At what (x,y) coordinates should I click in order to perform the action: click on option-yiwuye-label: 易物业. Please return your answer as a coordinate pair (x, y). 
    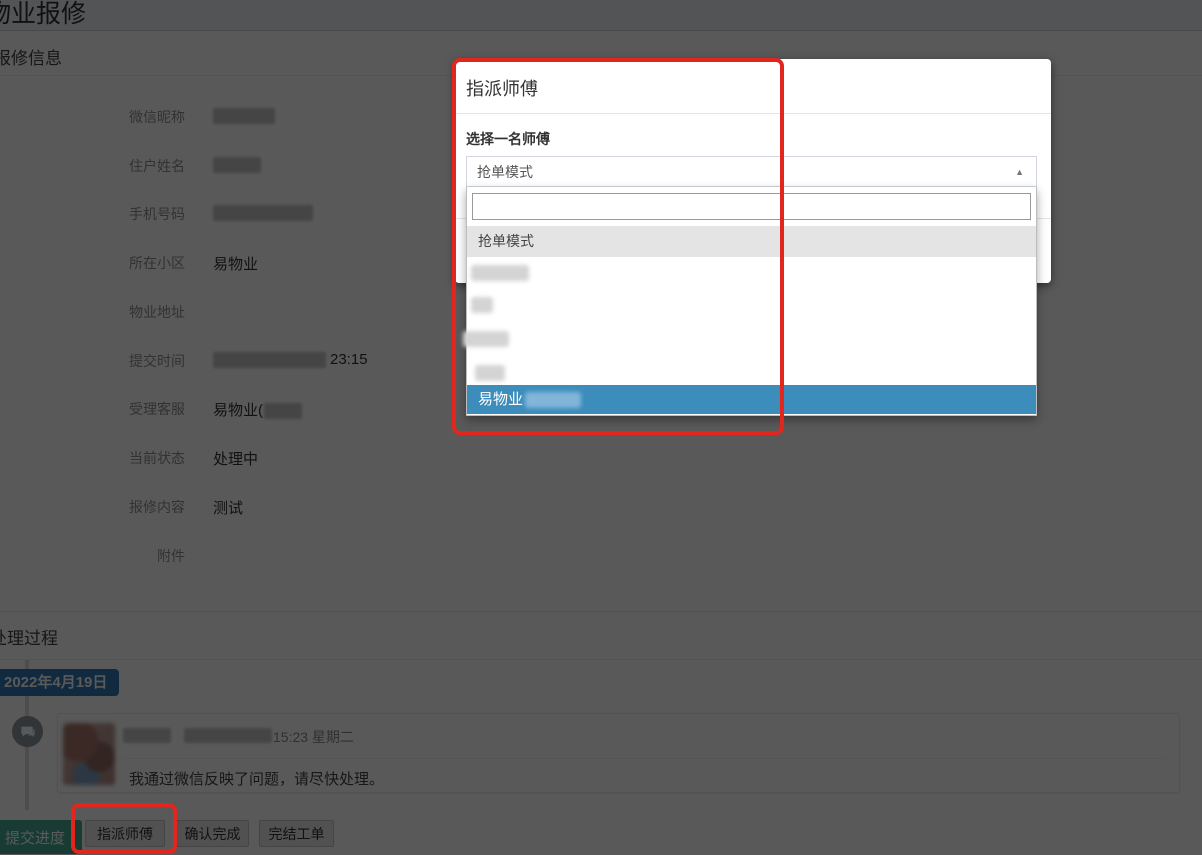
    Looking at the image, I should click on (501, 399).